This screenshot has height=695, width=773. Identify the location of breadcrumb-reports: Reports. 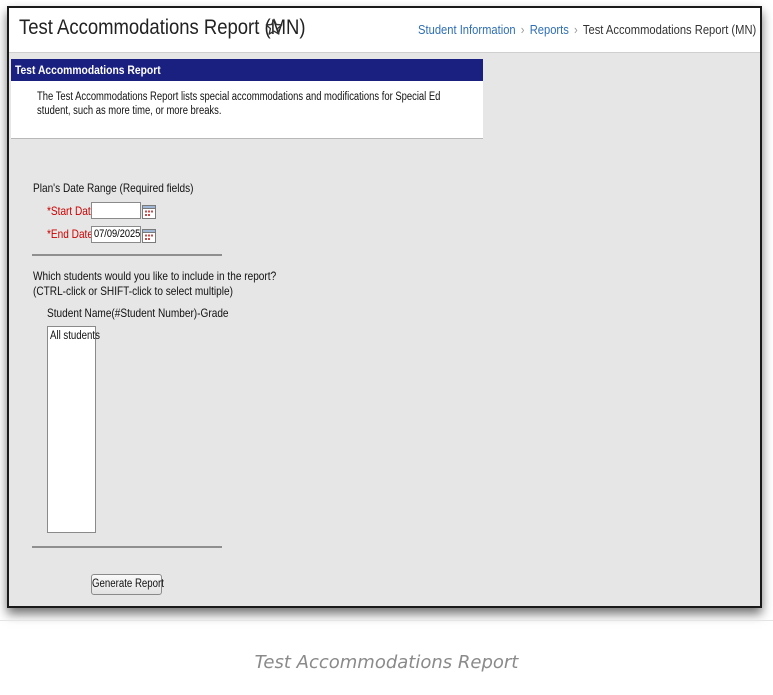
(548, 29).